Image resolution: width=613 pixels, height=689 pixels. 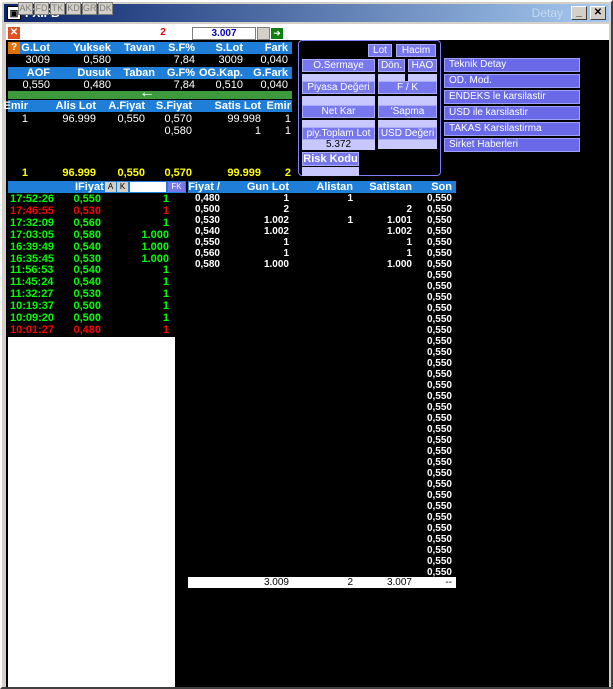 I want to click on depth-header-cell: Fiyat /, so click(x=204, y=187).